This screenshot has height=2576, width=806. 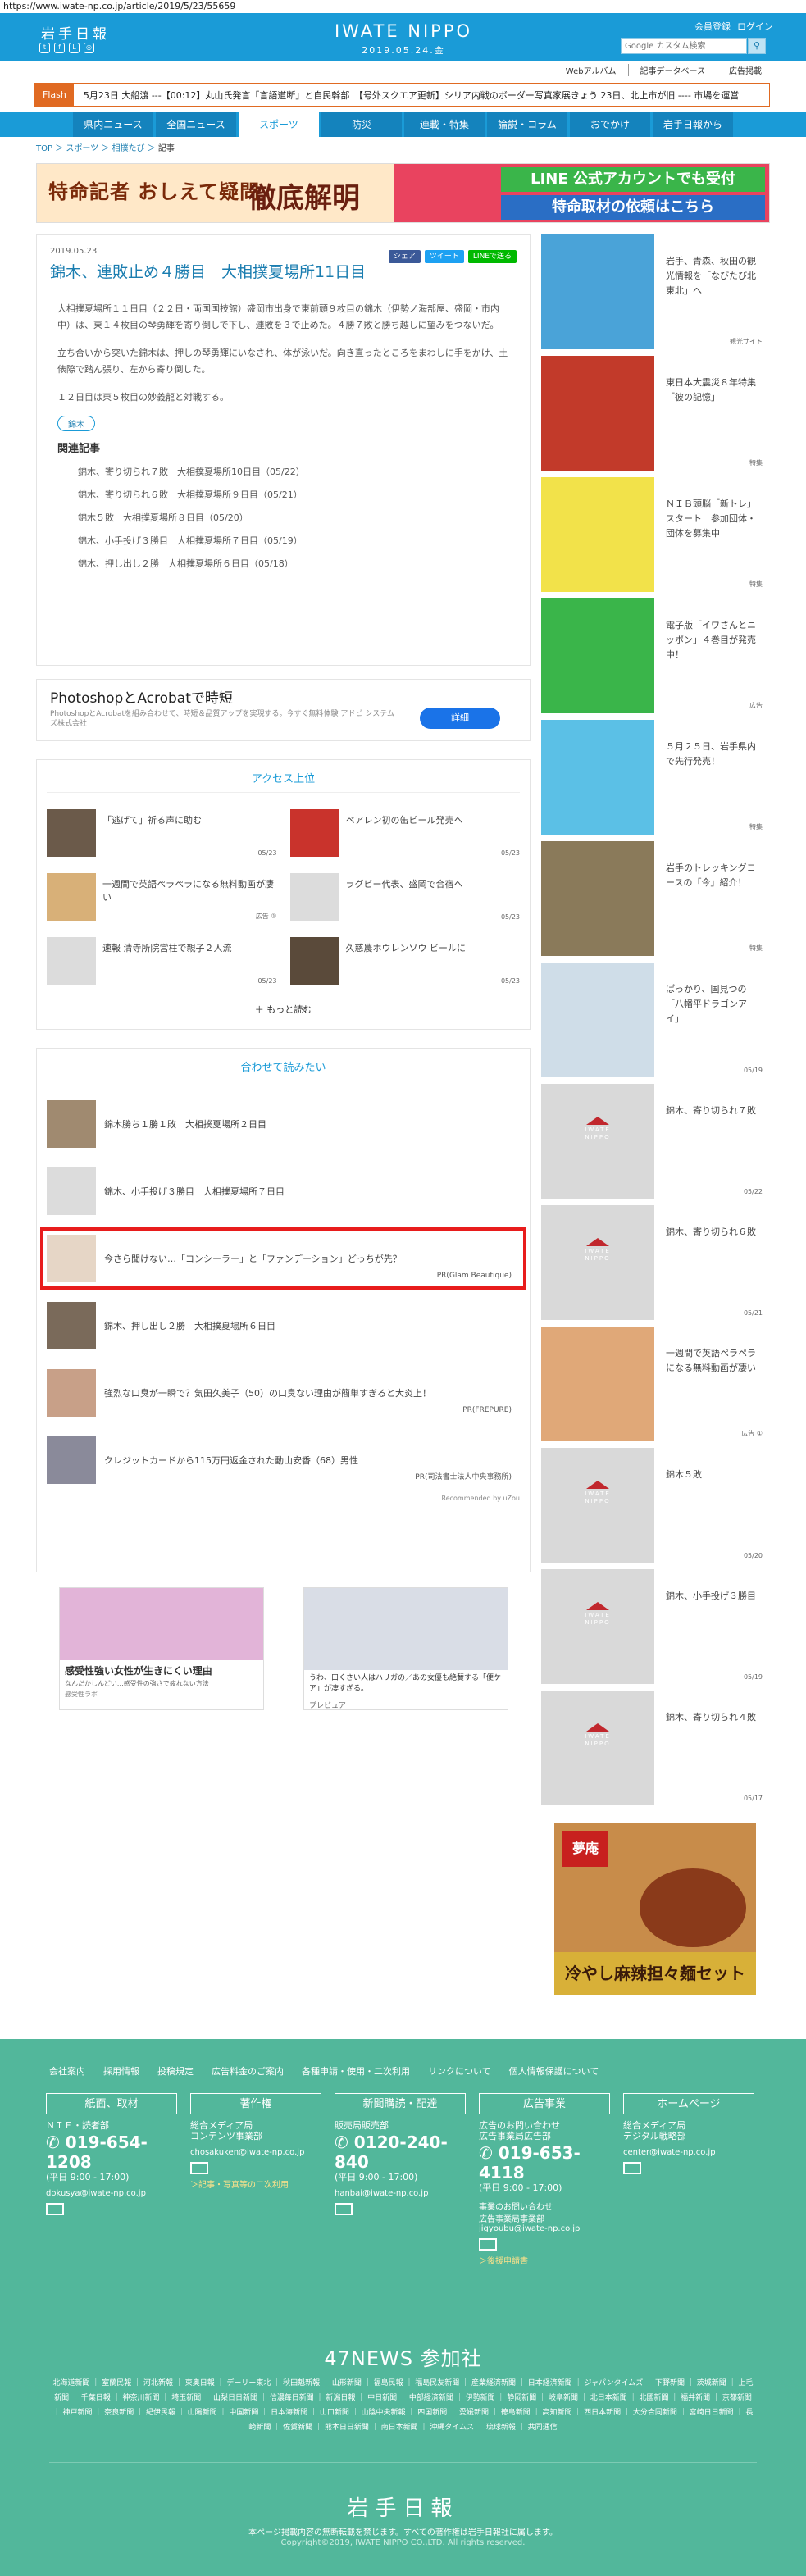 What do you see at coordinates (283, 1010) in the screenshot?
I see `more-button: ＋ もっと読む` at bounding box center [283, 1010].